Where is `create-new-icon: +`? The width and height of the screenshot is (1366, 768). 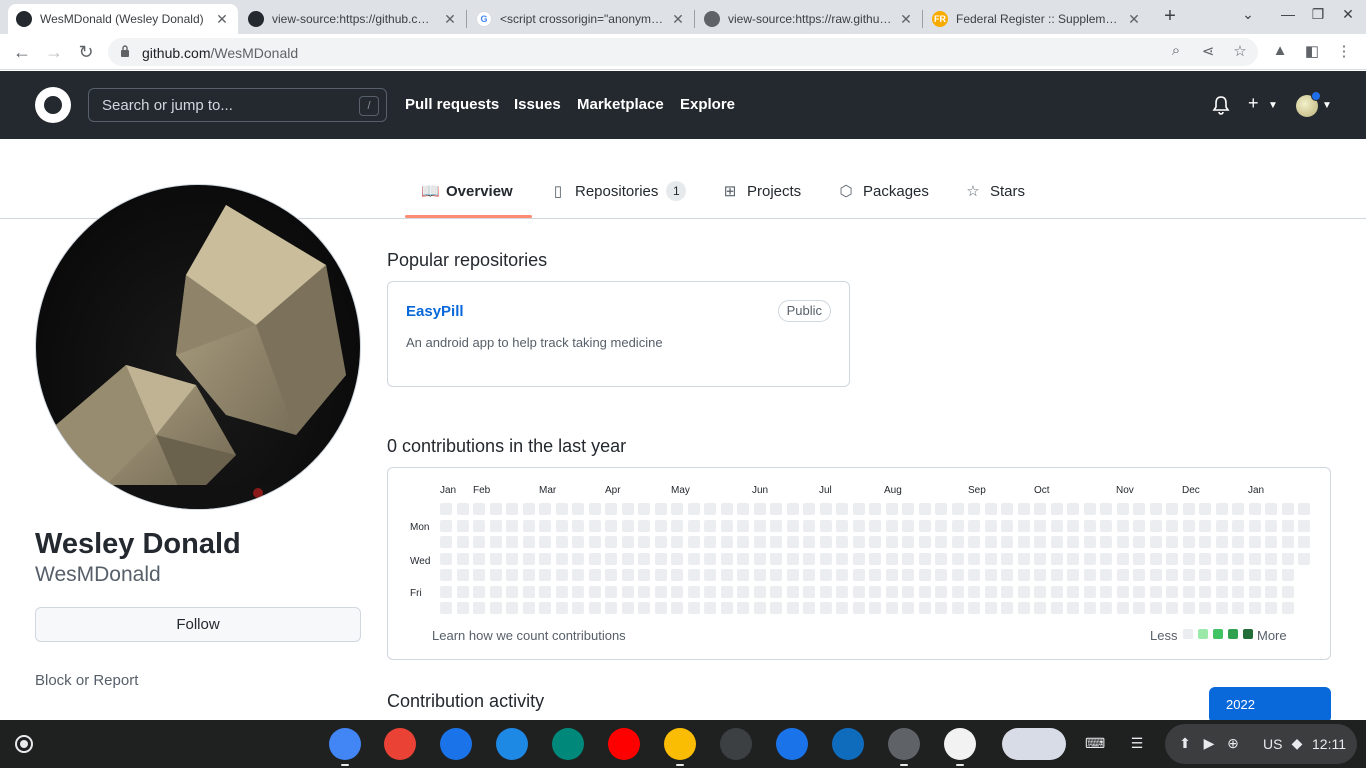 create-new-icon: + is located at coordinates (1253, 103).